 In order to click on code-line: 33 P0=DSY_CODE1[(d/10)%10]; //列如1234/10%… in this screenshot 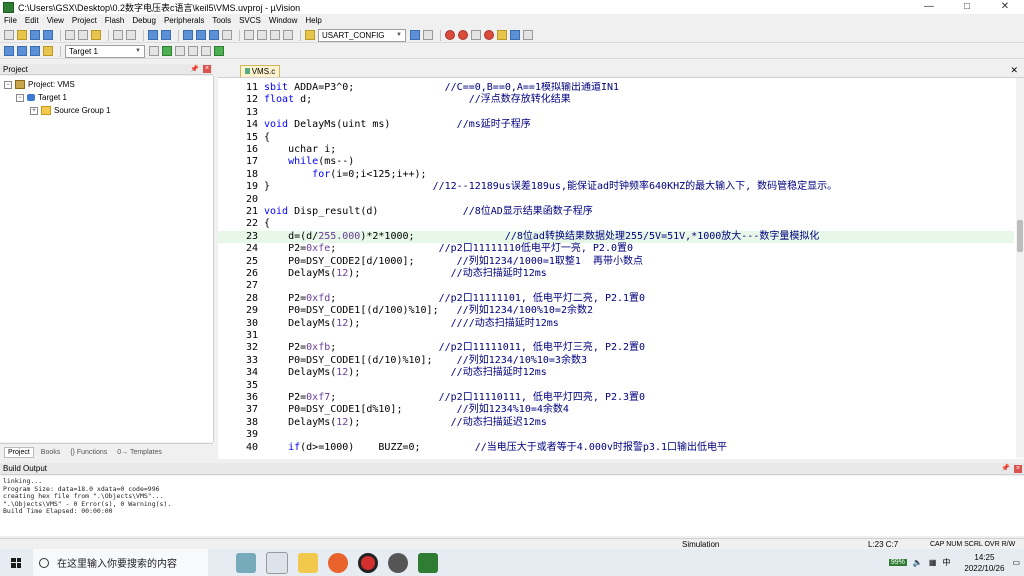, I will do `click(616, 361)`.